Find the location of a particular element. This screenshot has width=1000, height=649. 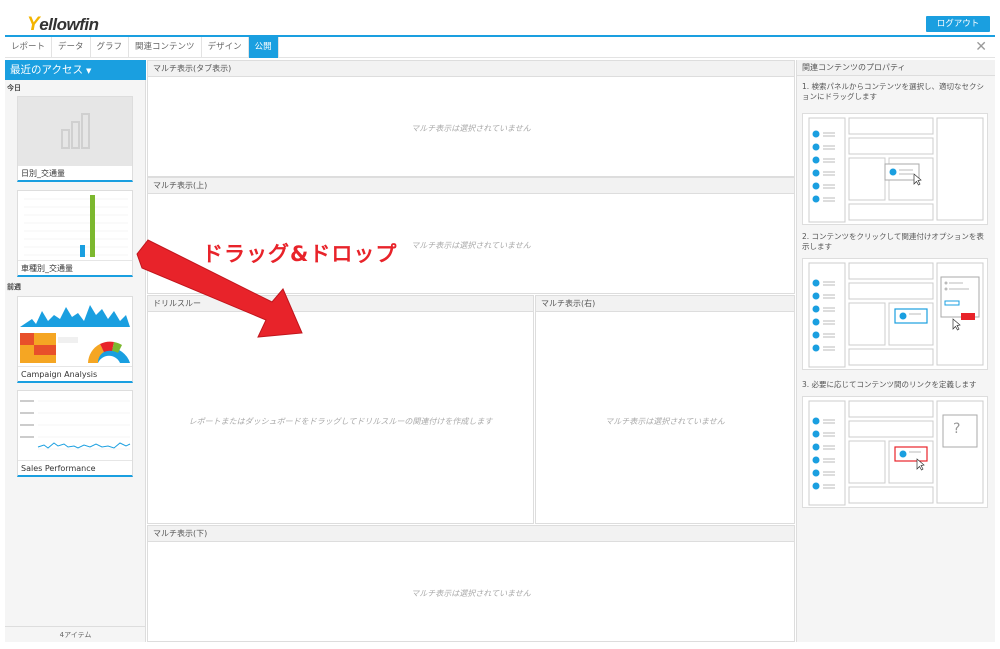

tab-data: データ is located at coordinates (71, 47).